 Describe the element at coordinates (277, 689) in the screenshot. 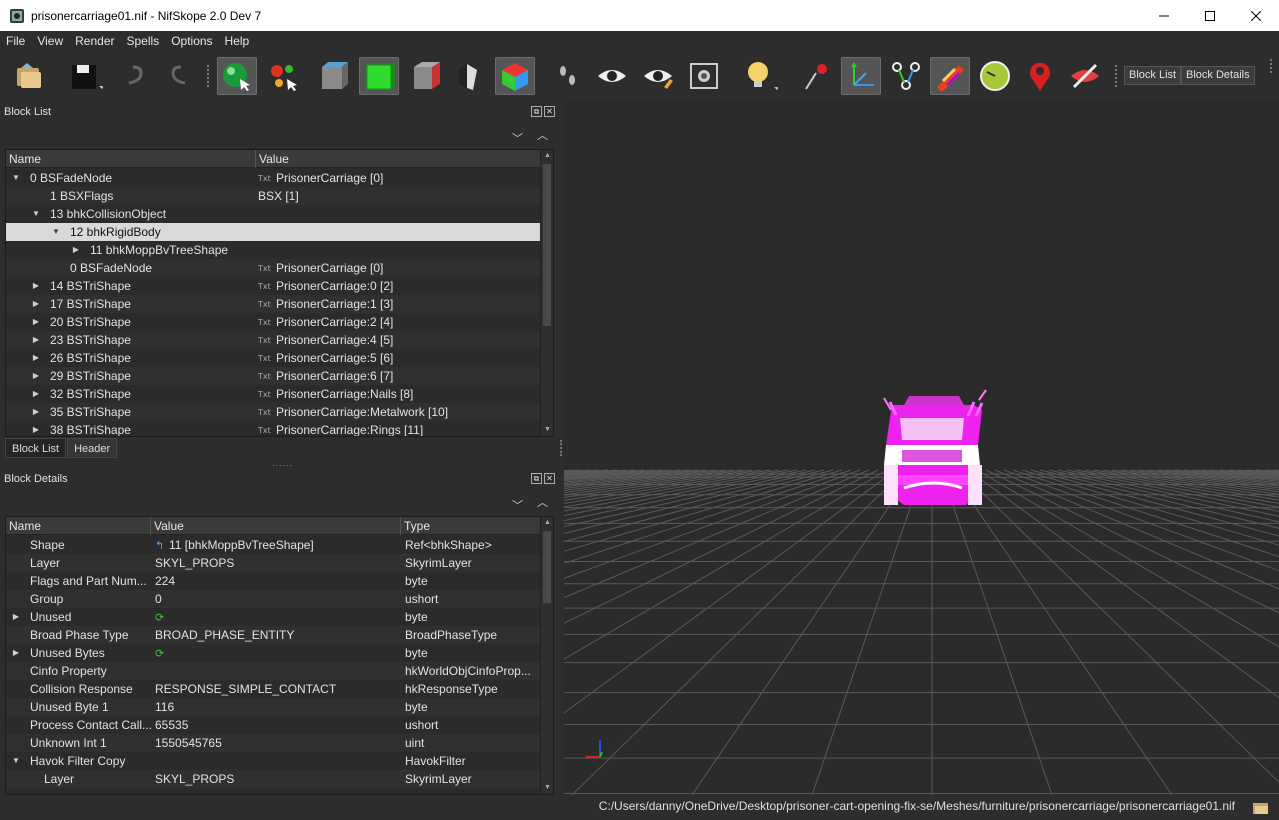

I see `detail-value: RESPONSE_SIMPLE_CONTACT` at that location.